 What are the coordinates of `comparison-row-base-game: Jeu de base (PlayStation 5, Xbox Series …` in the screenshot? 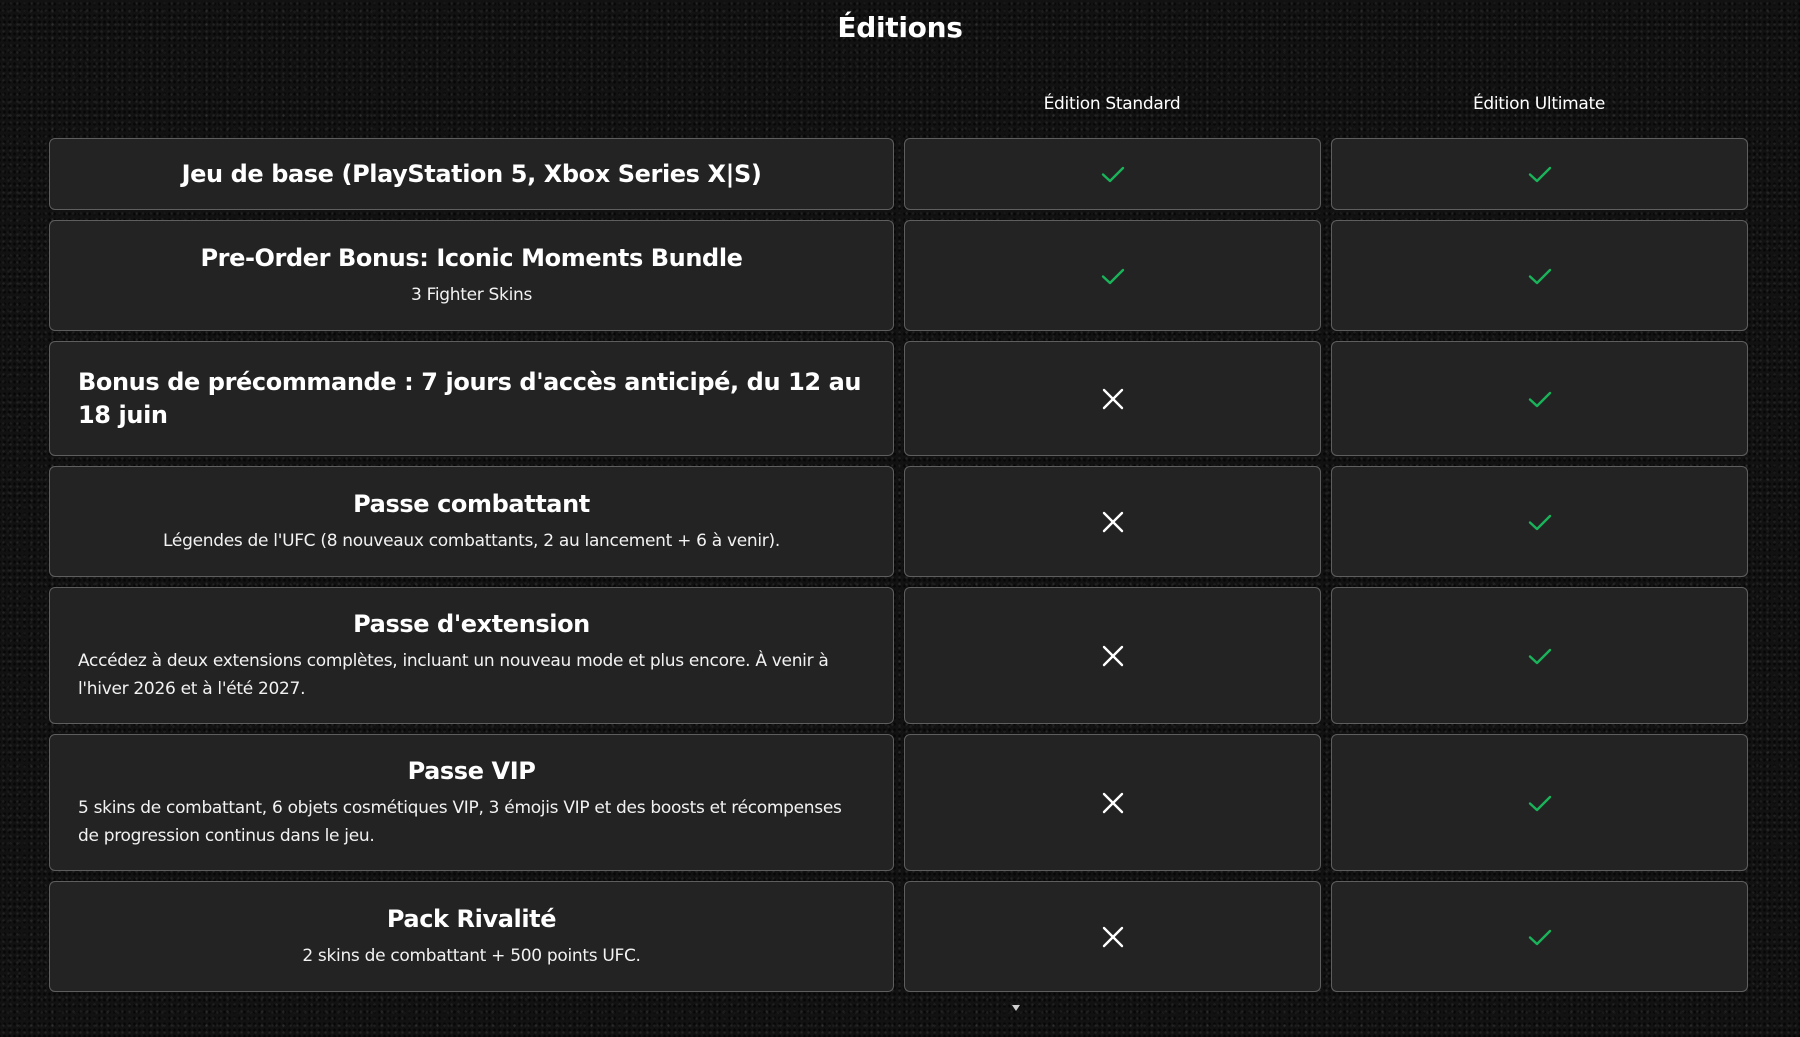 It's located at (898, 174).